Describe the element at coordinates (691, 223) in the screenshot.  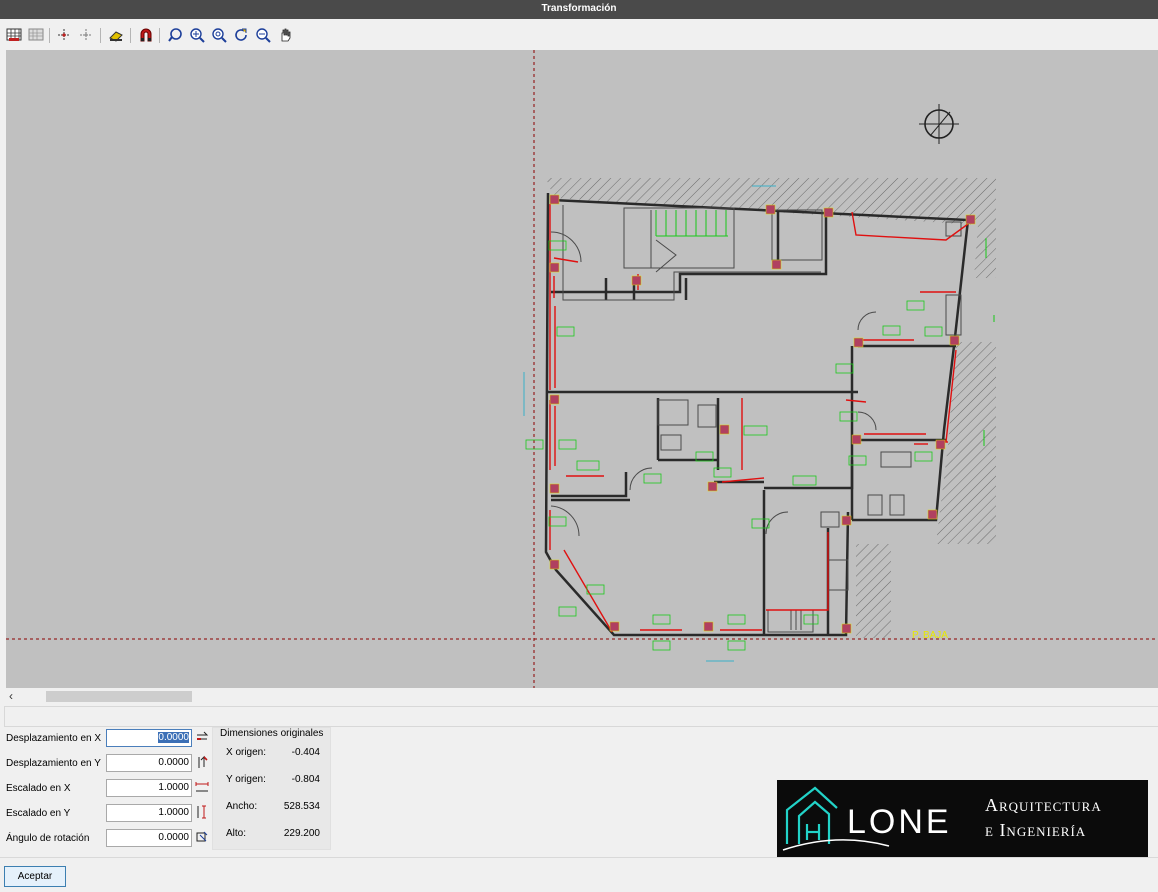
I see `stairs` at that location.